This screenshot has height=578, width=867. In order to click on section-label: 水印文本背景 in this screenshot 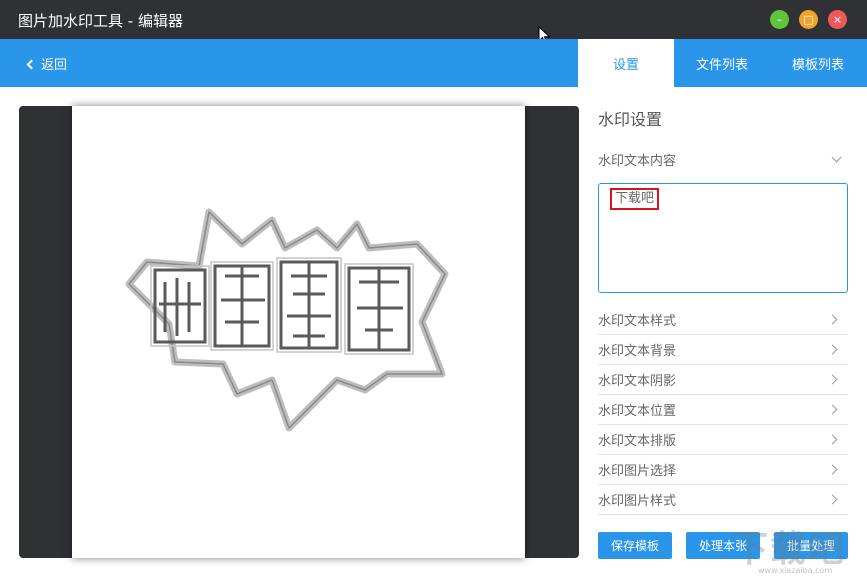, I will do `click(637, 351)`.